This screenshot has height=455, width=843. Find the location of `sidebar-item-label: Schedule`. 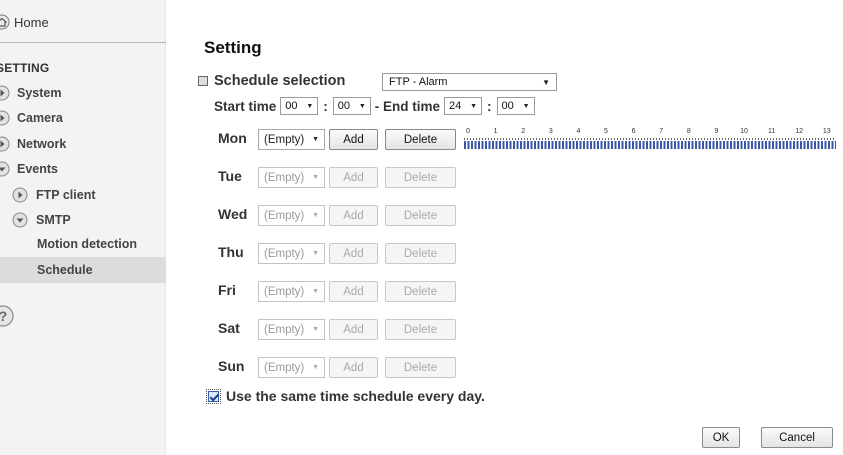

sidebar-item-label: Schedule is located at coordinates (65, 270).